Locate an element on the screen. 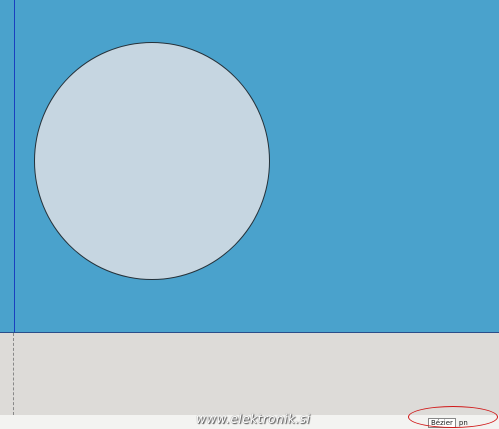 The height and width of the screenshot is (429, 499). dotted-guide-line is located at coordinates (13, 374).